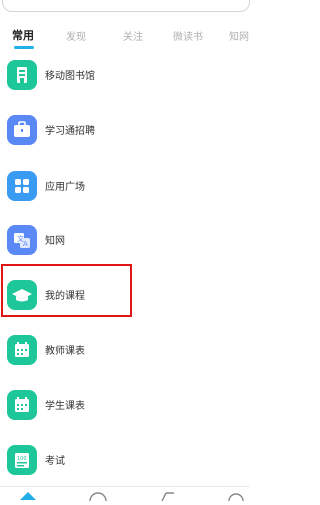  Describe the element at coordinates (125, 76) in the screenshot. I see `app-item-mobile-library: 移动图书馆` at that location.